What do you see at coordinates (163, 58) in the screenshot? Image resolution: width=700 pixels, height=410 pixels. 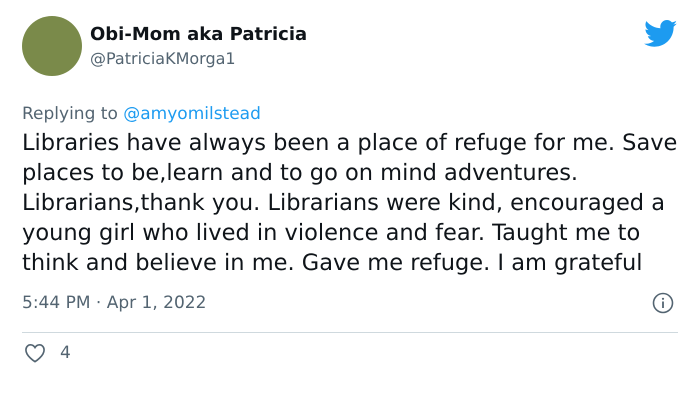 I see `author-handle: @PatriciaKMorga1` at bounding box center [163, 58].